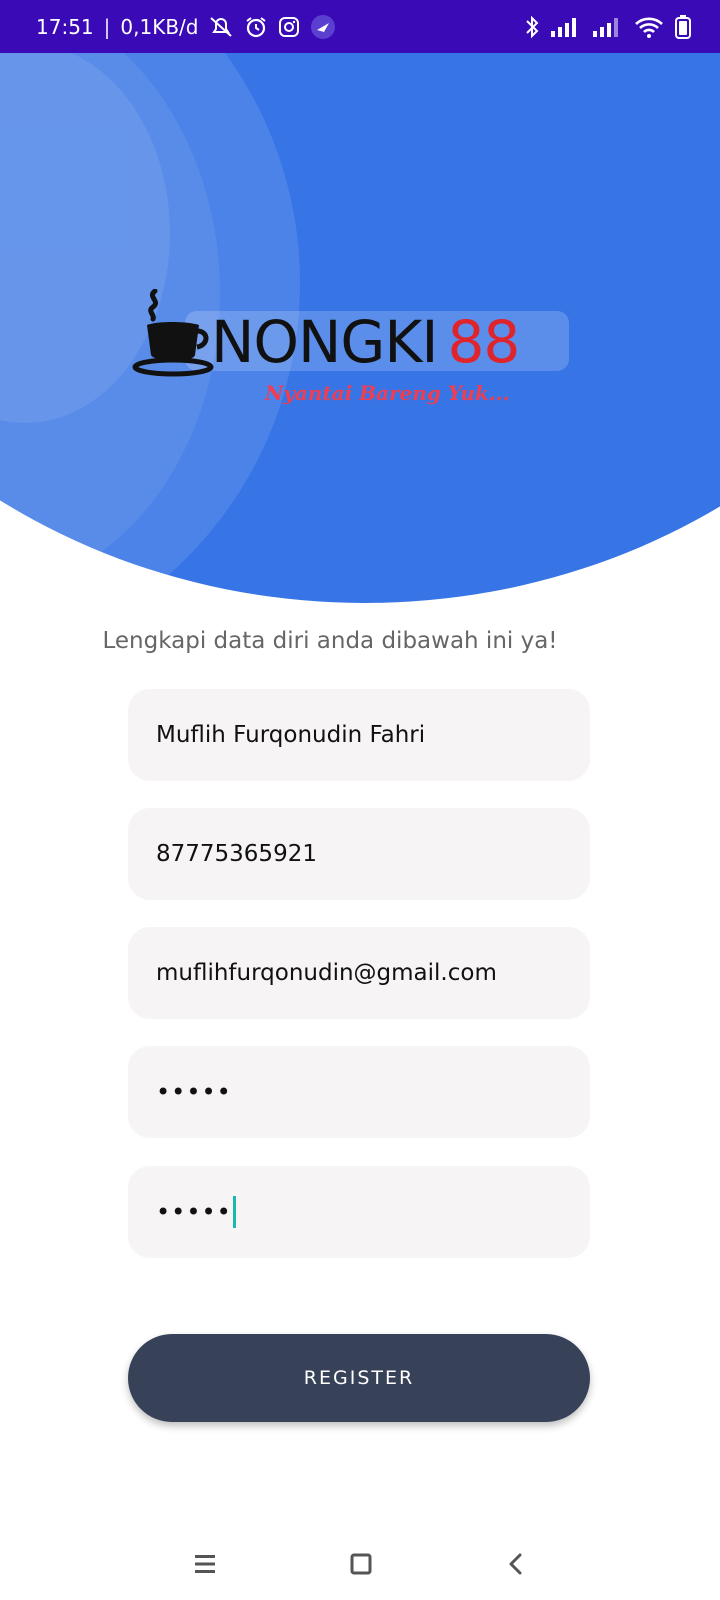  I want to click on logo-number: 88, so click(484, 342).